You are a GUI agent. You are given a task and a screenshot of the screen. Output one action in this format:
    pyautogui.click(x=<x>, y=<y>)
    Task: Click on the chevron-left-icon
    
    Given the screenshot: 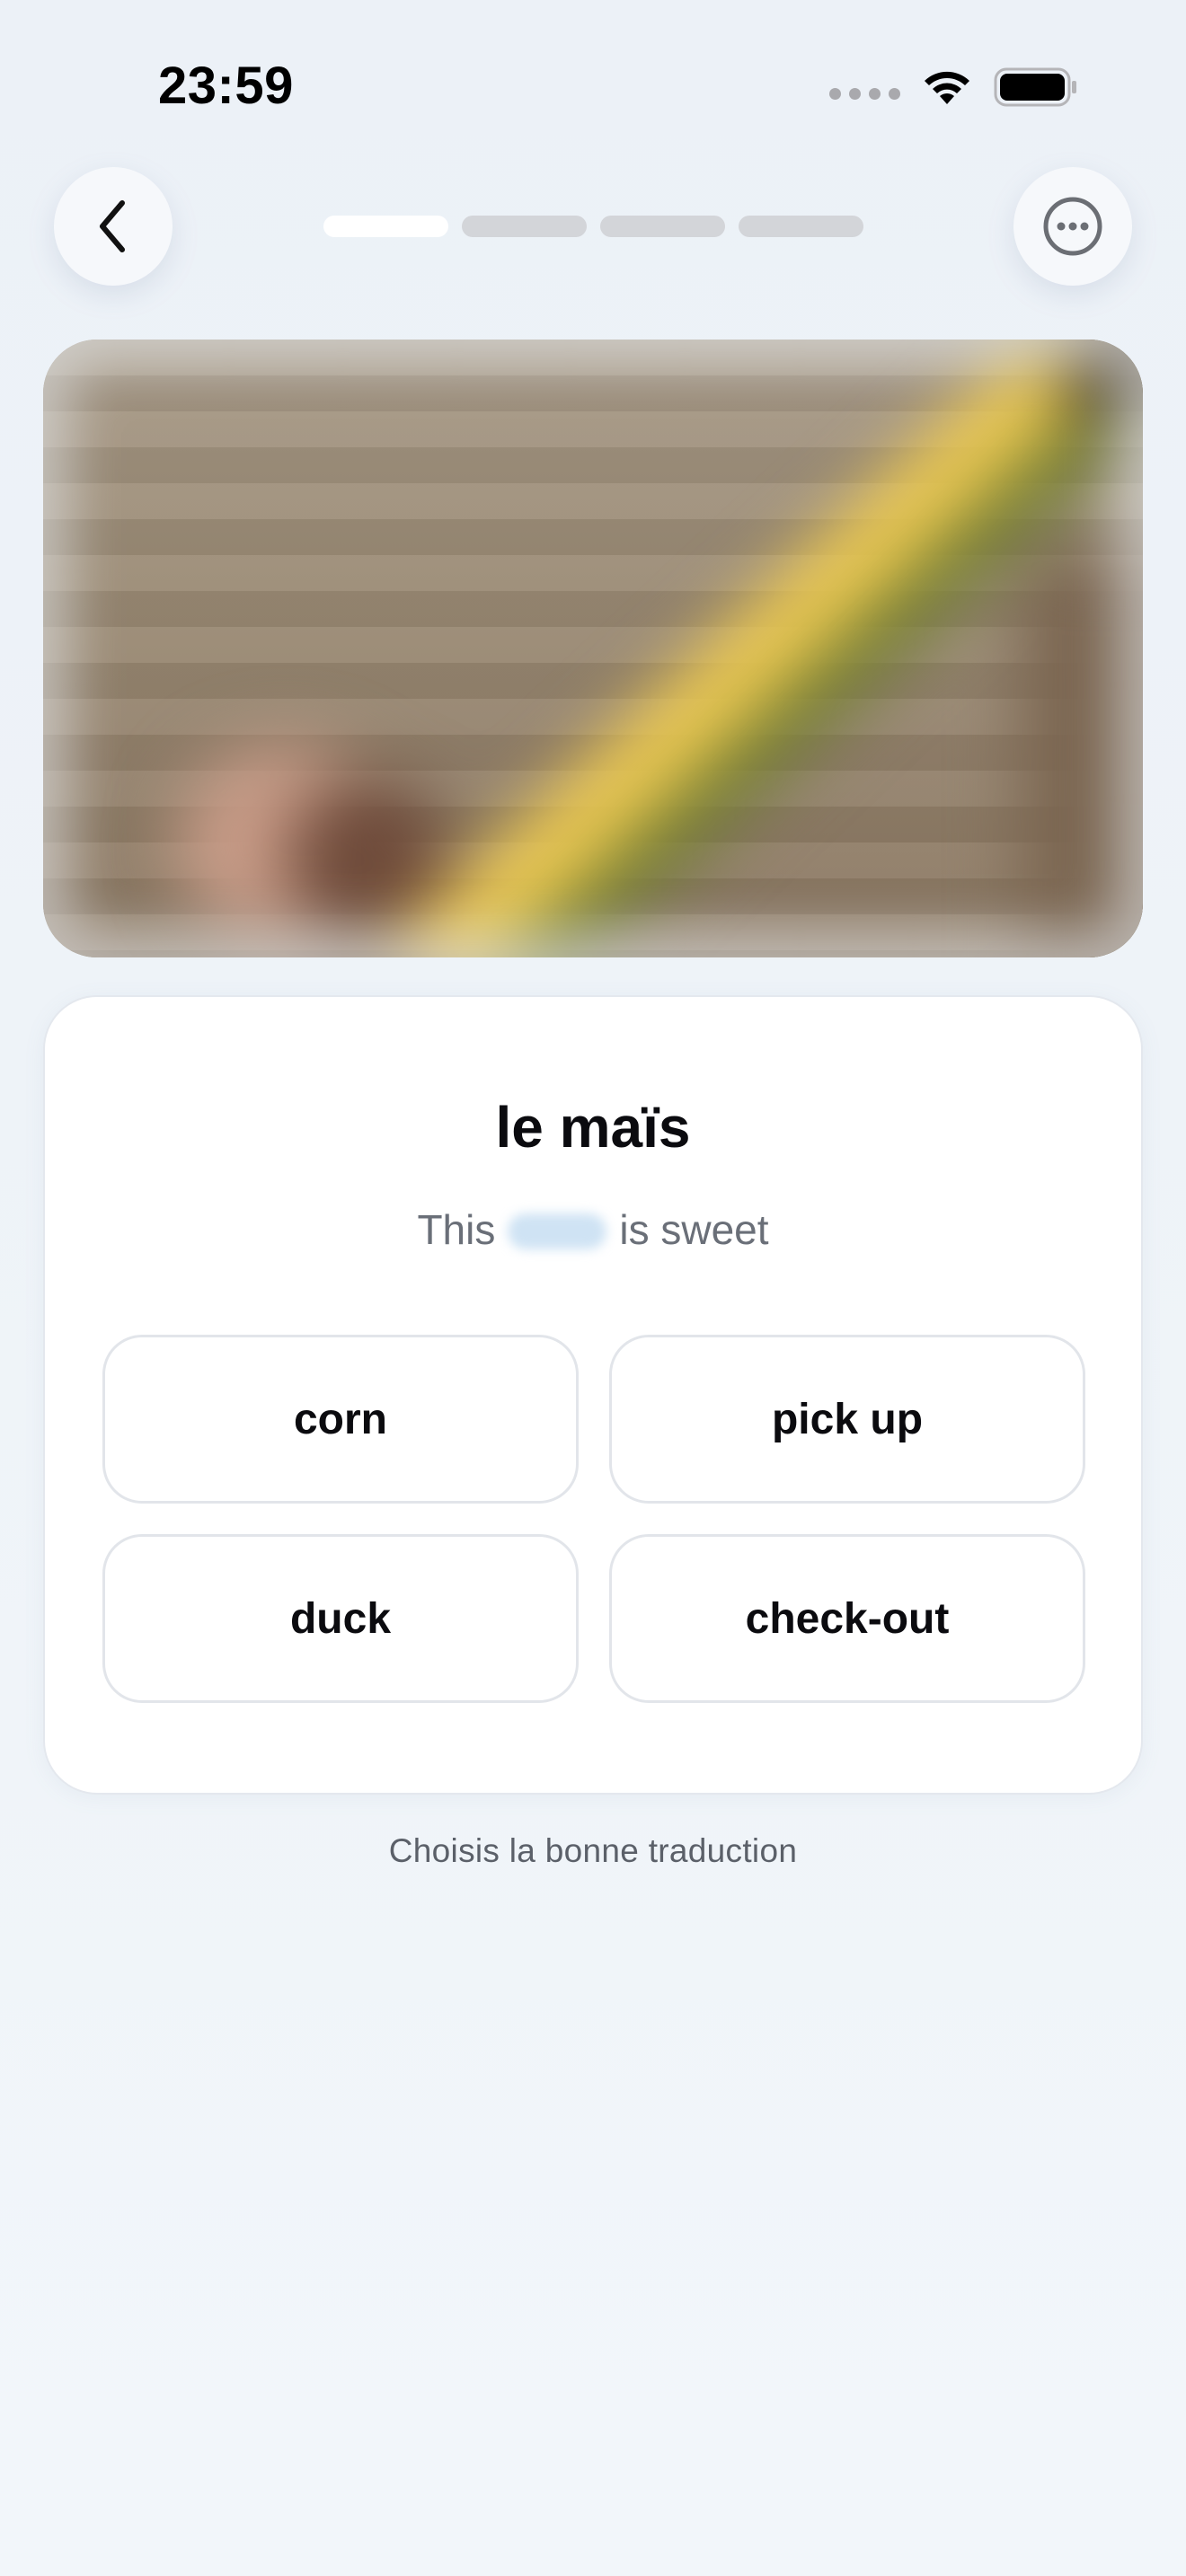 What is the action you would take?
    pyautogui.click(x=112, y=226)
    